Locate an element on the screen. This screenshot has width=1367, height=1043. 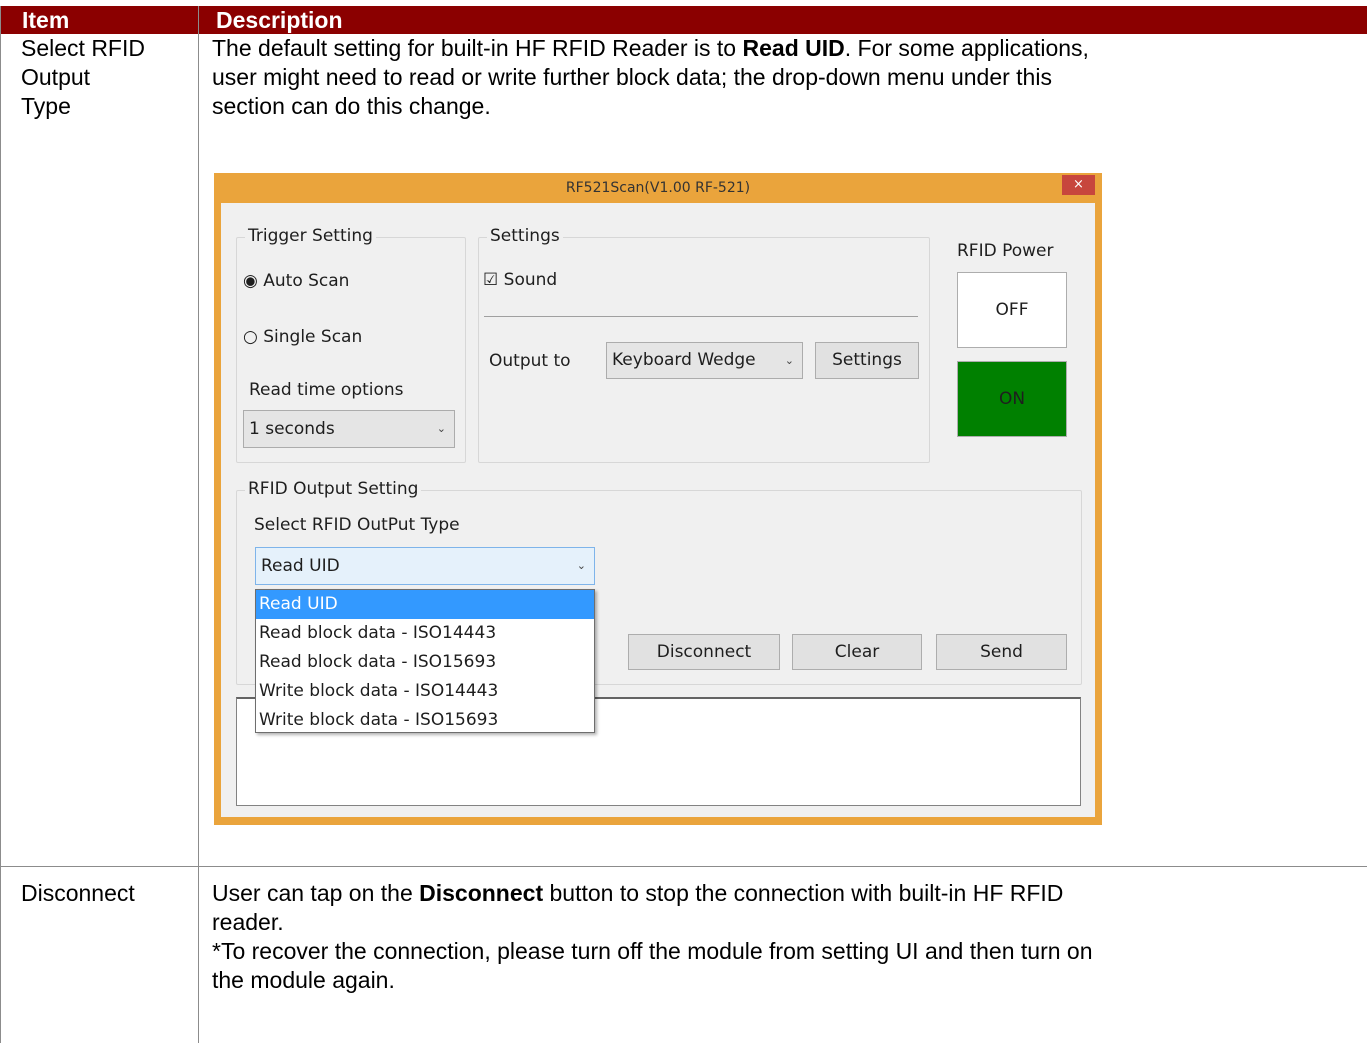
table-left-border is located at coordinates (0, 524).